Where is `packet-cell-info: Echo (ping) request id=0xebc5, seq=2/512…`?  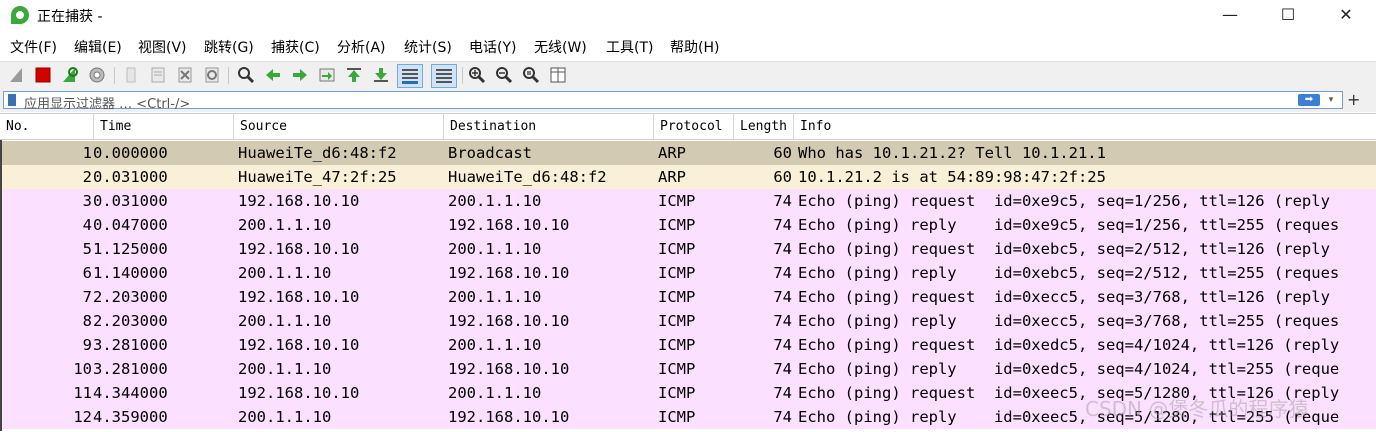 packet-cell-info: Echo (ping) request id=0xebc5, seq=2/512… is located at coordinates (1064, 249).